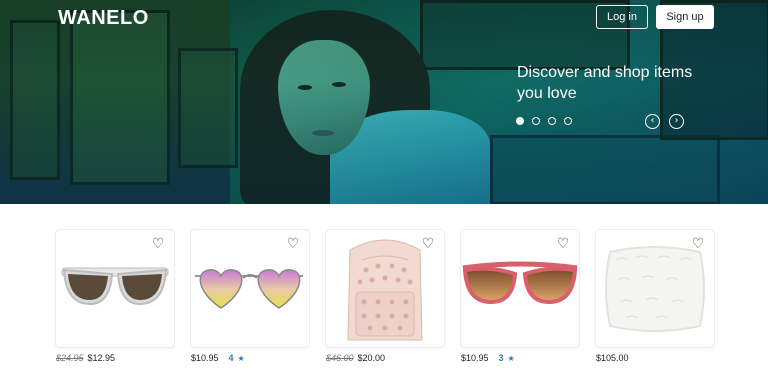  What do you see at coordinates (103, 18) in the screenshot?
I see `wanelo-logo: WANELO` at bounding box center [103, 18].